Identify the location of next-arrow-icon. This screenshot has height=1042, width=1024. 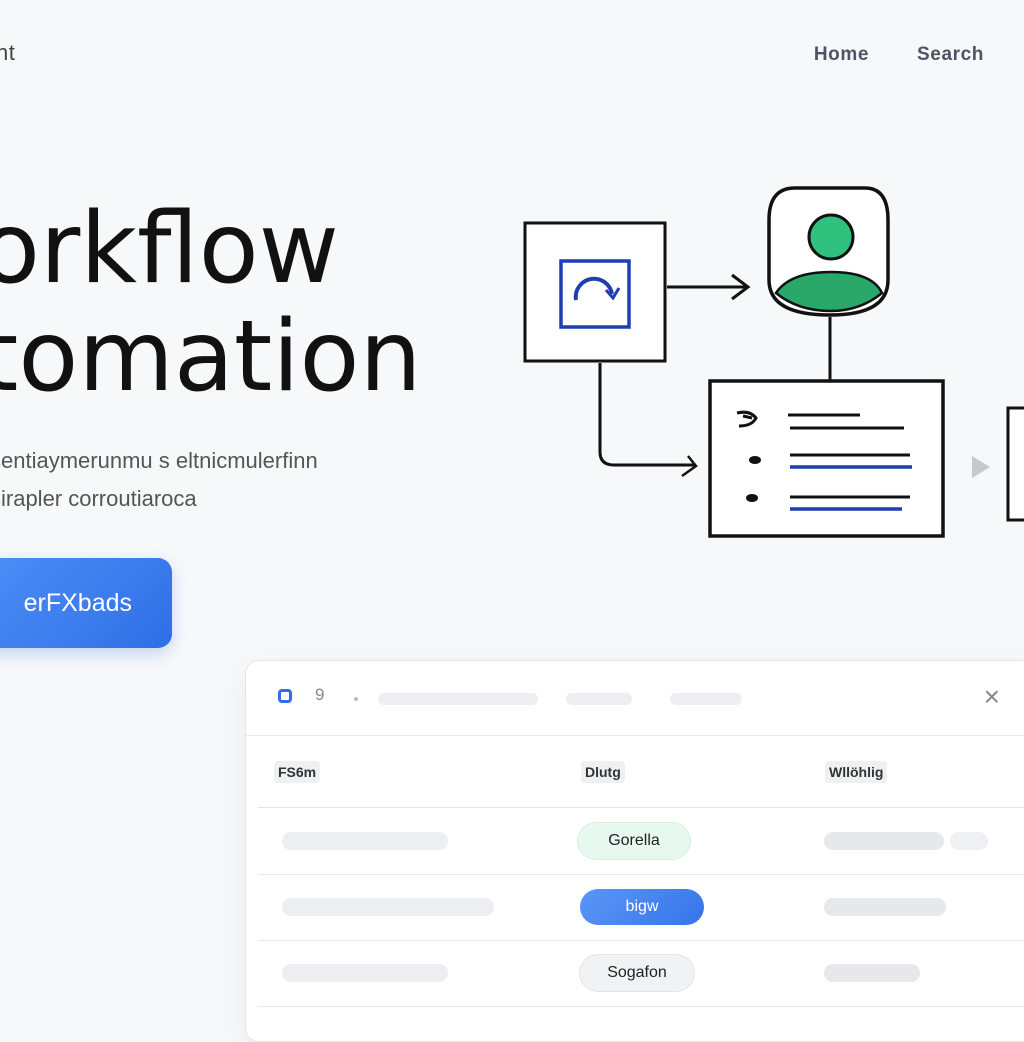
(981, 467).